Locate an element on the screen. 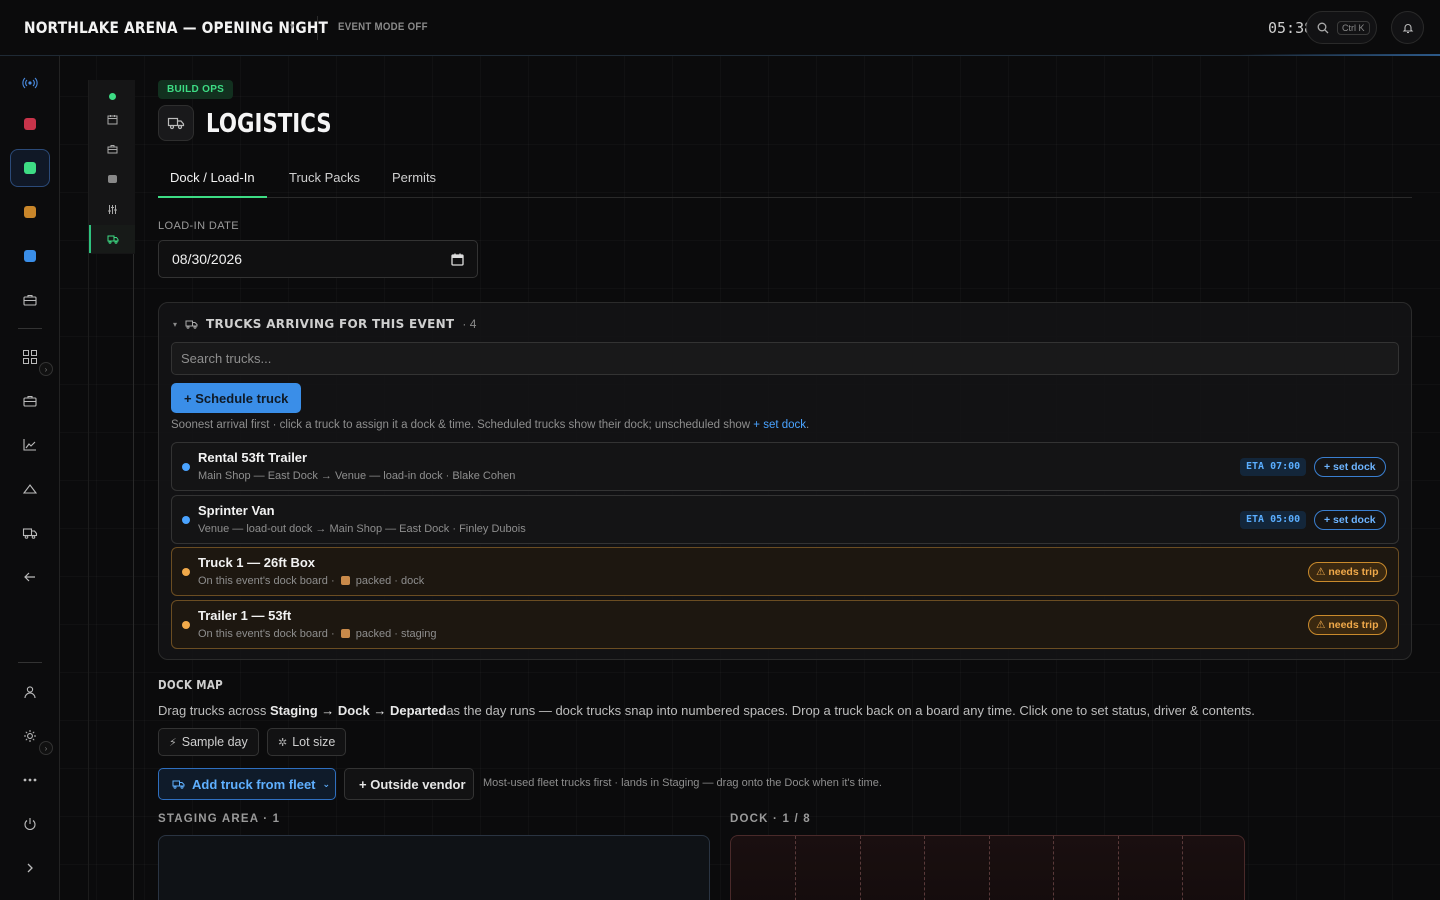  date-value: 08/30/2026 is located at coordinates (207, 259).